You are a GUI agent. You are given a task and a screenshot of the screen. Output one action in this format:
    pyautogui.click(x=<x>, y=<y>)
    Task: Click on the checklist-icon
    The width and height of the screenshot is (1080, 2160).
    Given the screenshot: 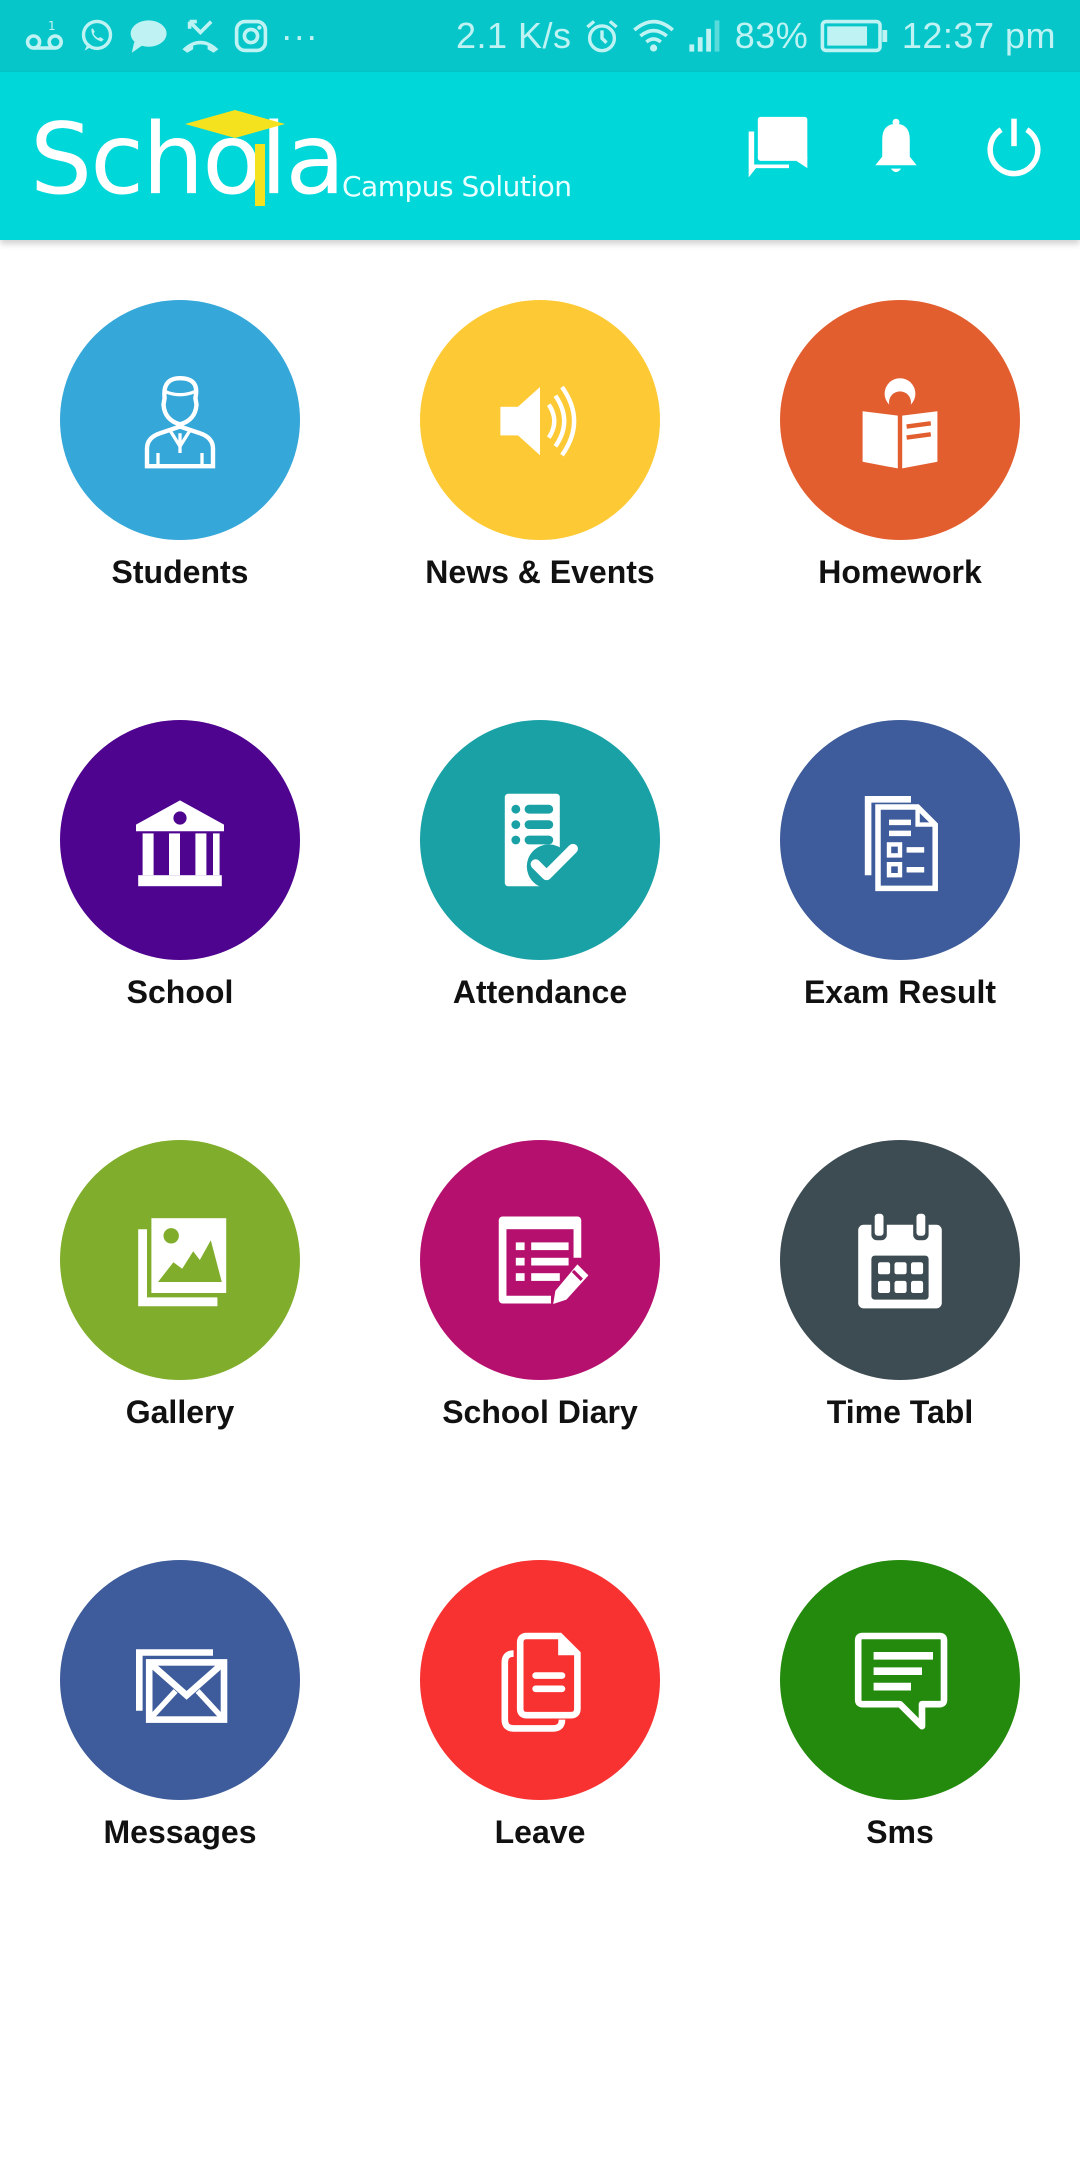 What is the action you would take?
    pyautogui.click(x=541, y=841)
    